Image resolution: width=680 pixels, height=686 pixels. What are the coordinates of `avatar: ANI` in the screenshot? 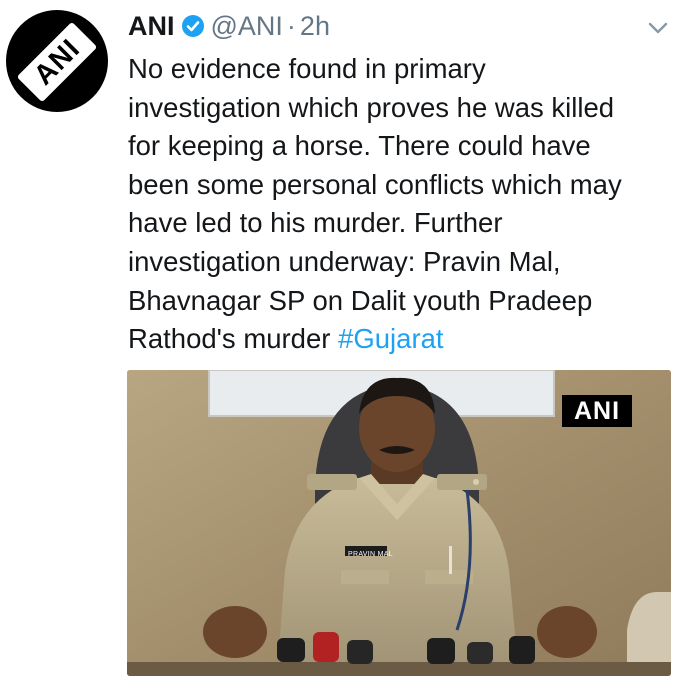 It's located at (57, 61).